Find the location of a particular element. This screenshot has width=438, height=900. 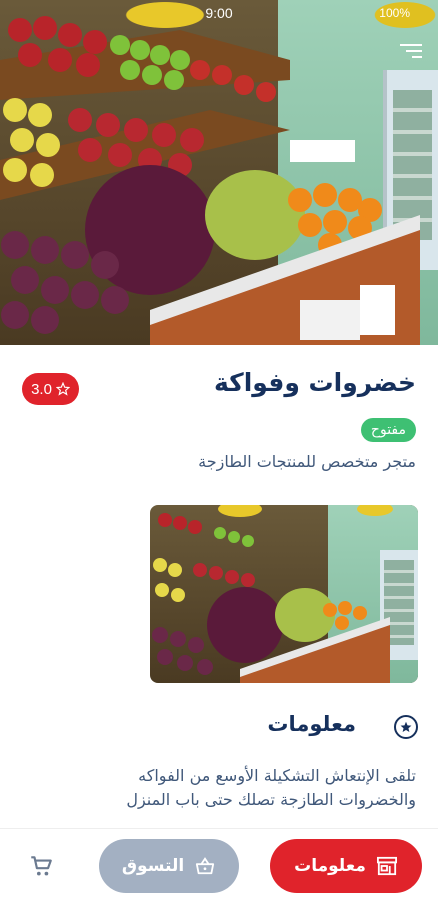

cart-button is located at coordinates (41, 866).